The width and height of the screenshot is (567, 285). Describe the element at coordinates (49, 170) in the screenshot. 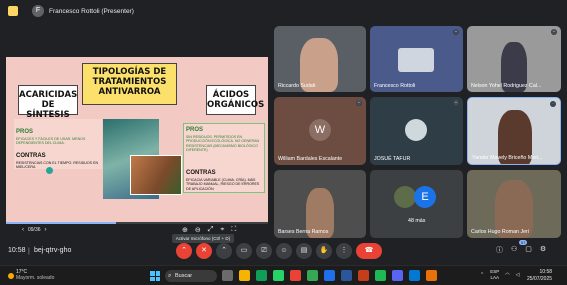

I see `slide-pointer` at that location.